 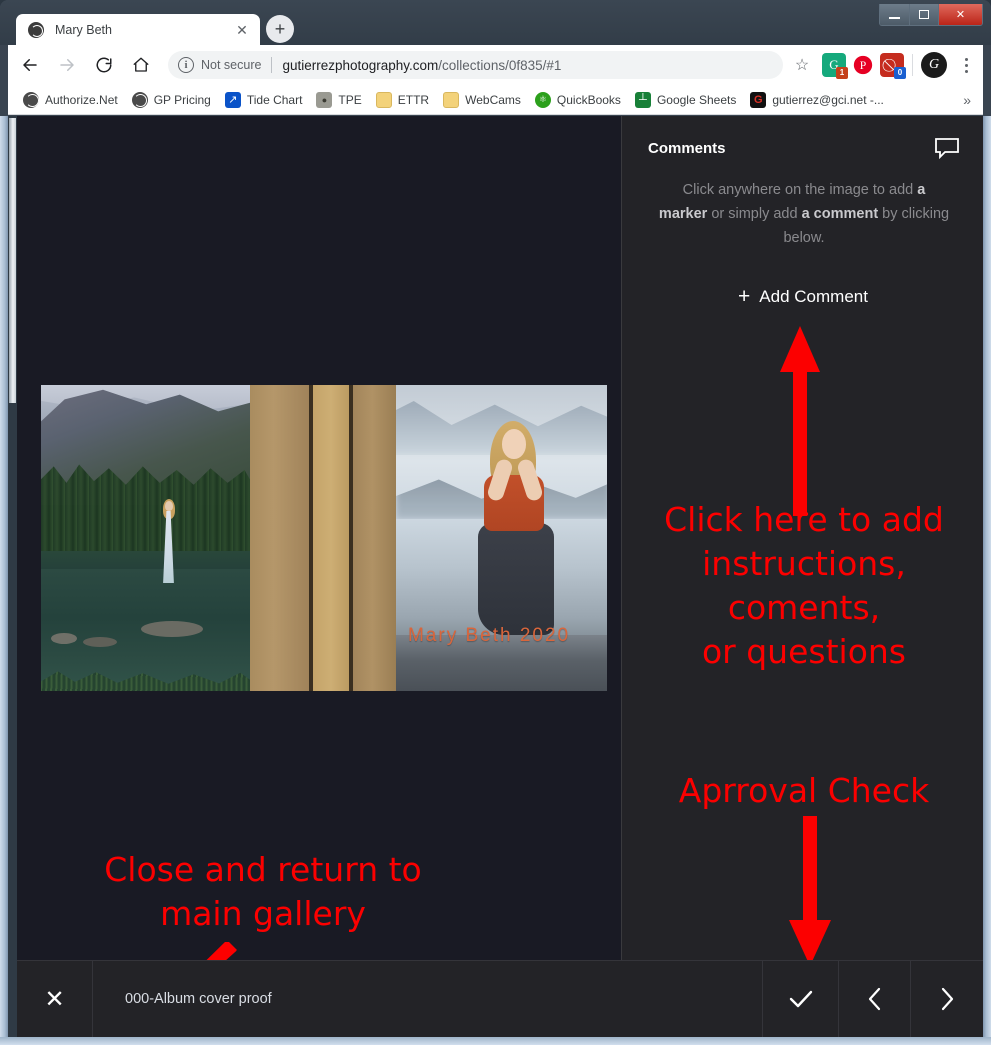 What do you see at coordinates (83, 29) in the screenshot?
I see `tab-title: Mary Beth` at bounding box center [83, 29].